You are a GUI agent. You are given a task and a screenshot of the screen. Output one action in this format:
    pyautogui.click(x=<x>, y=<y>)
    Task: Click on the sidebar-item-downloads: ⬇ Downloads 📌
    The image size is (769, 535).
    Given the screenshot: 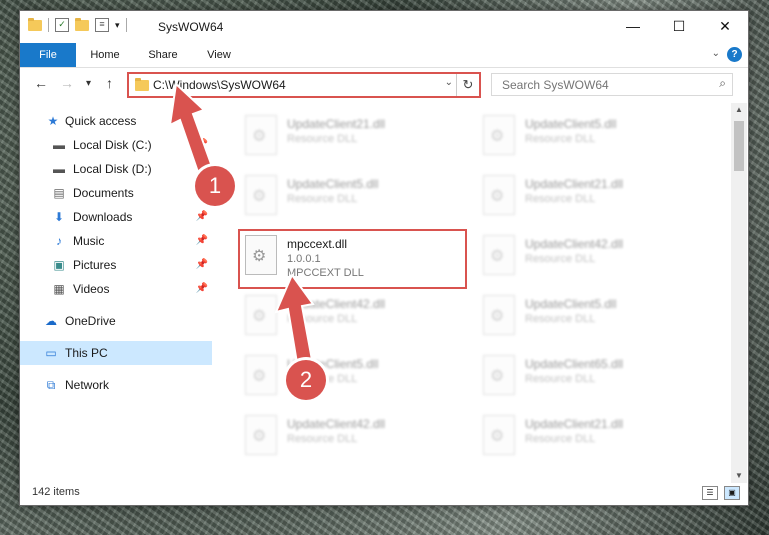 What is the action you would take?
    pyautogui.click(x=116, y=217)
    